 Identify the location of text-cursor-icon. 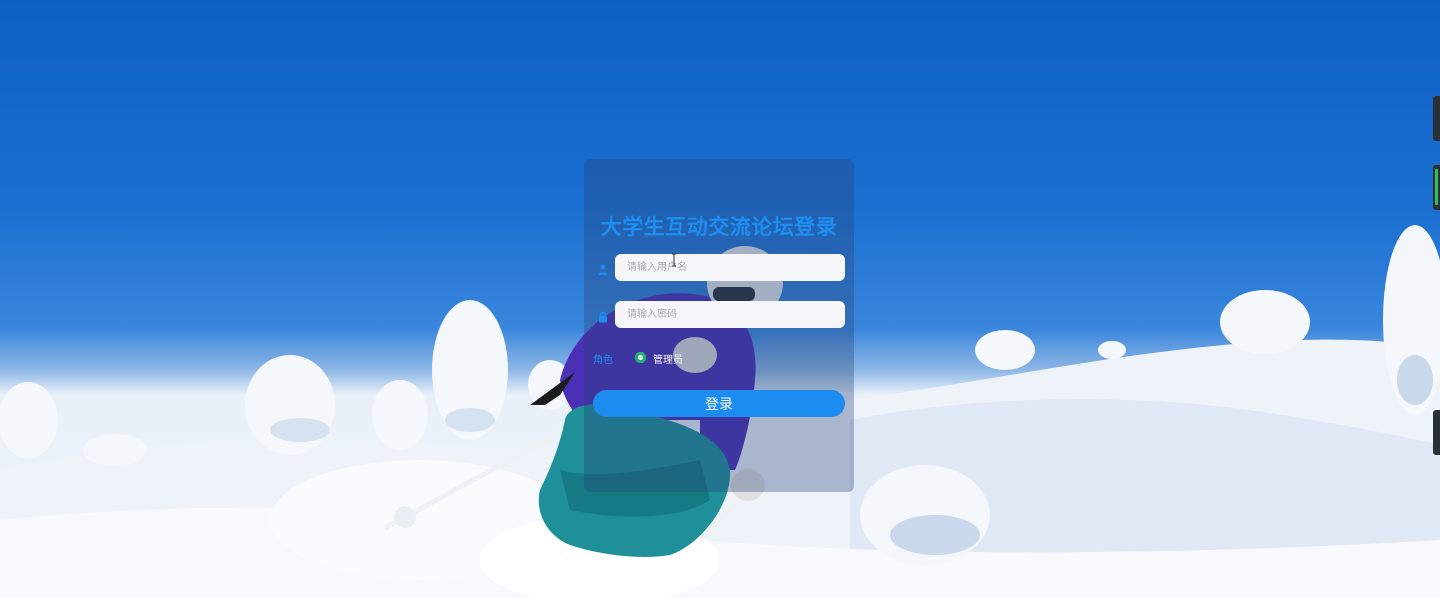
(674, 259).